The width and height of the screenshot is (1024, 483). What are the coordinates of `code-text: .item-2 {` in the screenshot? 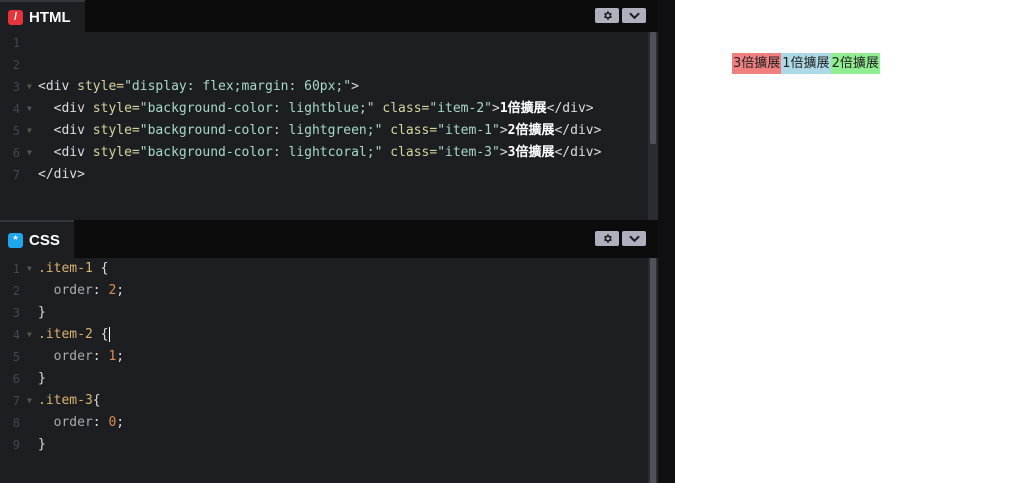 It's located at (74, 335).